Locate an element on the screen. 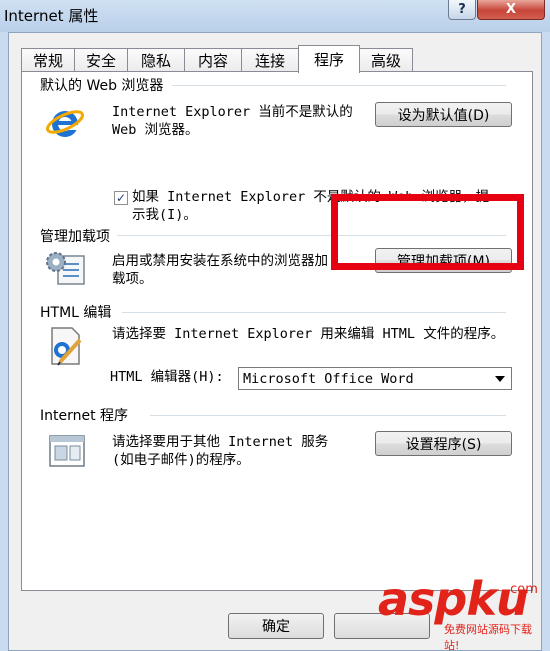 The image size is (550, 651). default-browser-text-line1: Internet Explorer 当前不是默认的 is located at coordinates (232, 112).